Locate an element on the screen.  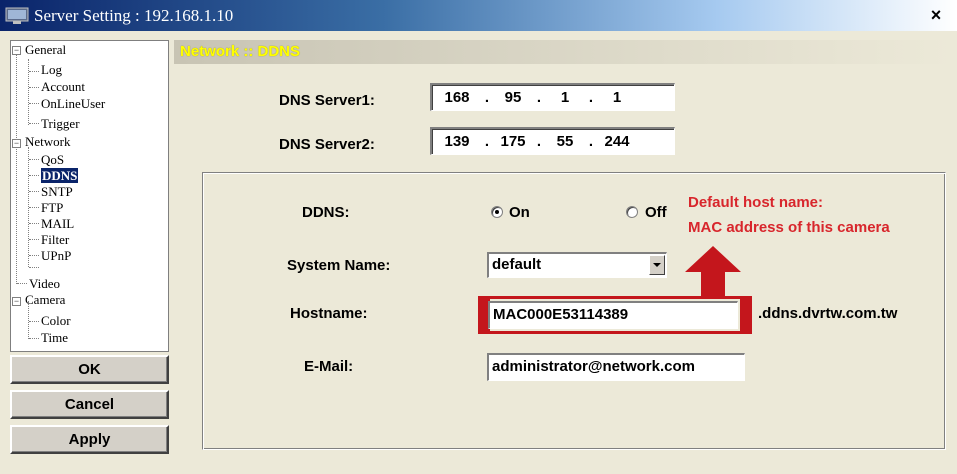
tree-item-onlineuser: OnLineUser is located at coordinates (73, 104).